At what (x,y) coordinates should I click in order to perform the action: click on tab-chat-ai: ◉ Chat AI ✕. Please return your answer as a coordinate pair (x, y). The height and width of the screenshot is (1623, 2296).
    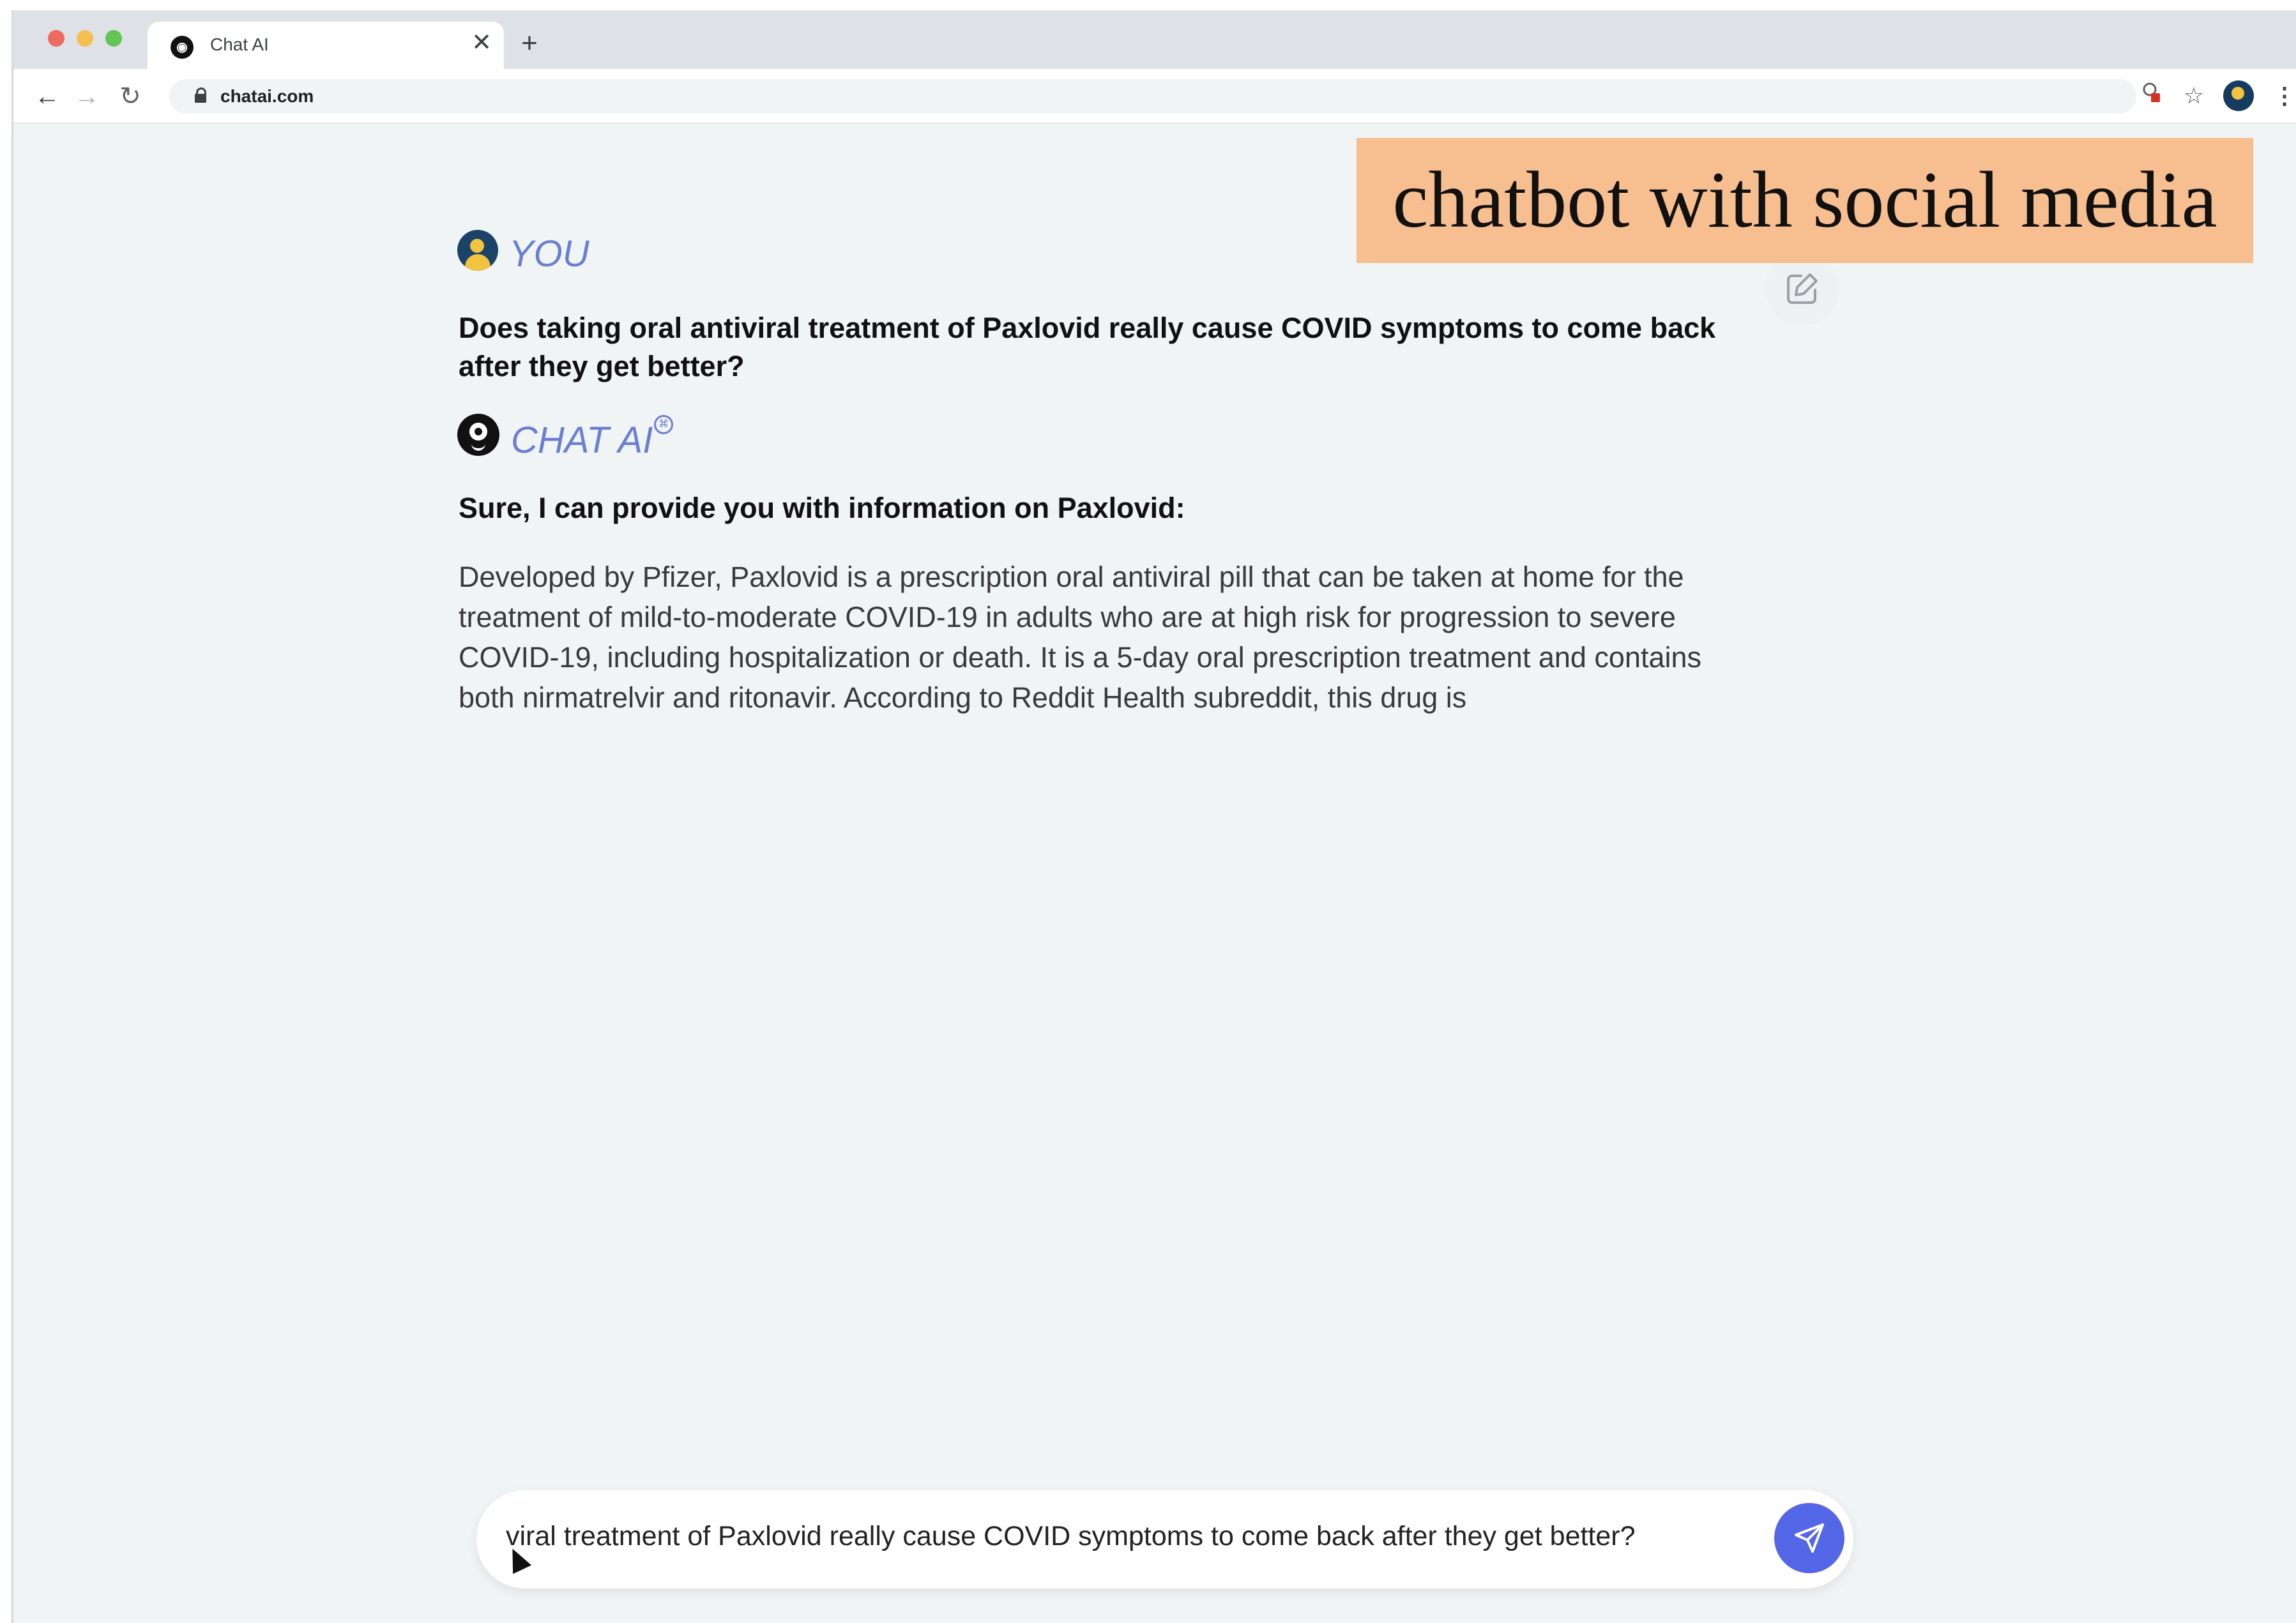
    Looking at the image, I should click on (326, 45).